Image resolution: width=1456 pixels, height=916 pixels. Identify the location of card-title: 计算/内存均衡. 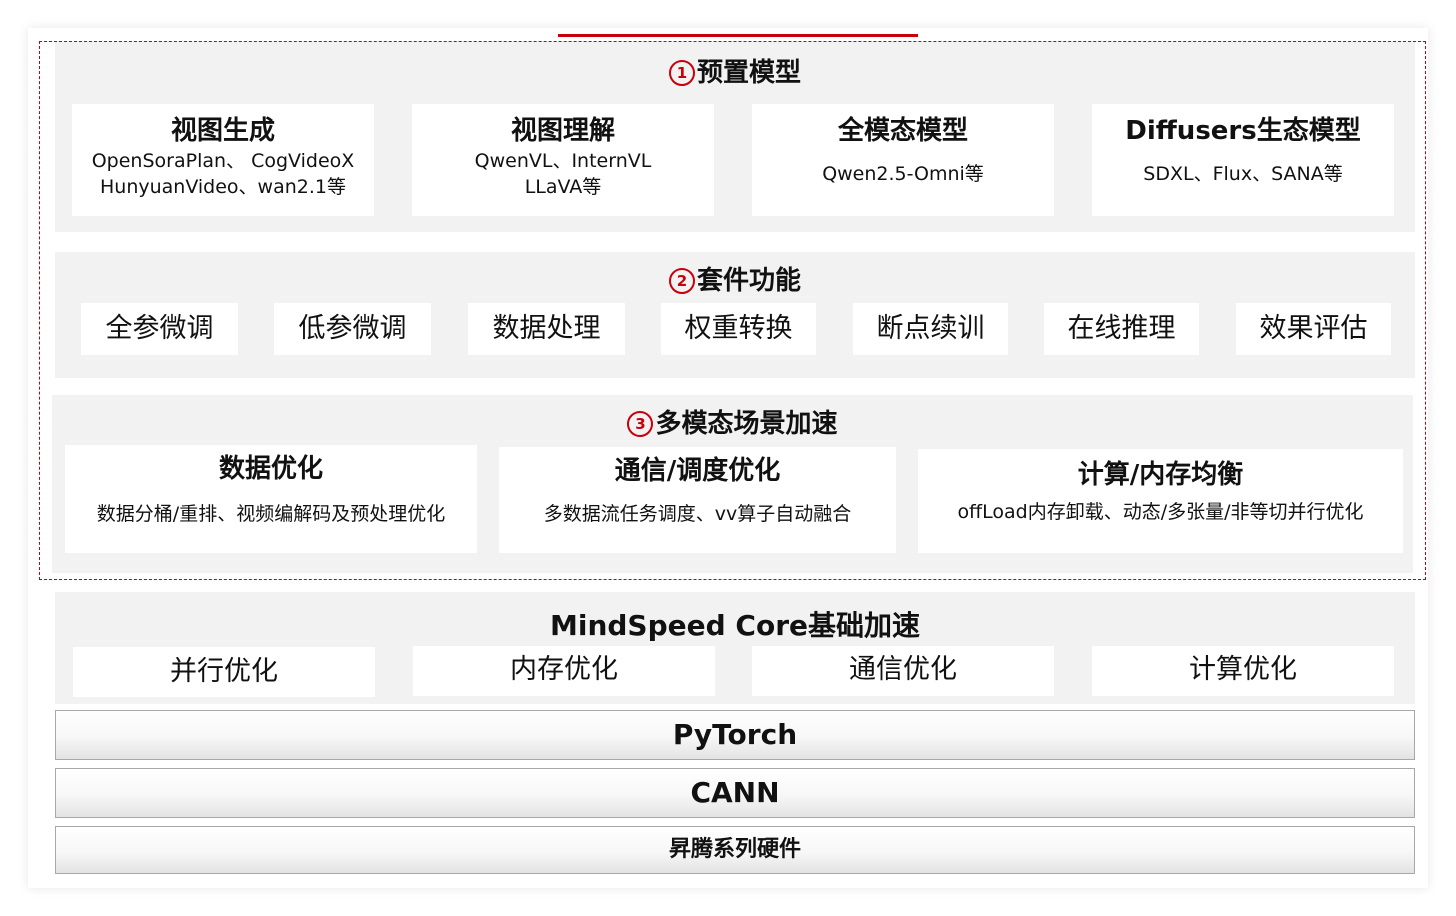
(1160, 475).